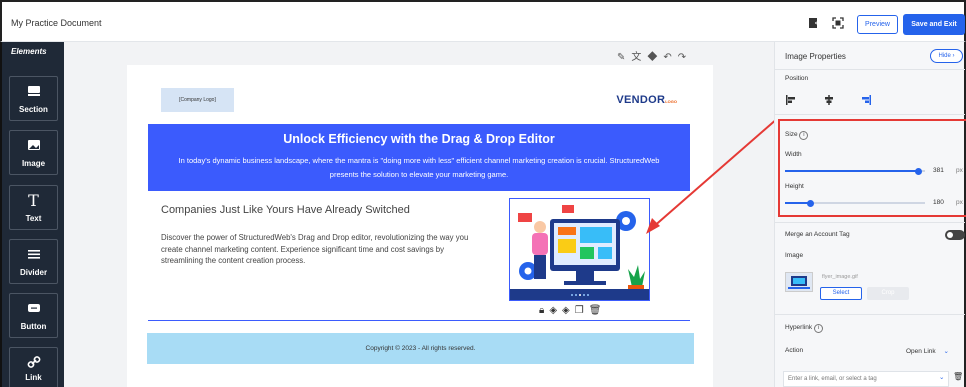  What do you see at coordinates (866, 379) in the screenshot?
I see `link-input: Enter a link, email, or select a tag` at bounding box center [866, 379].